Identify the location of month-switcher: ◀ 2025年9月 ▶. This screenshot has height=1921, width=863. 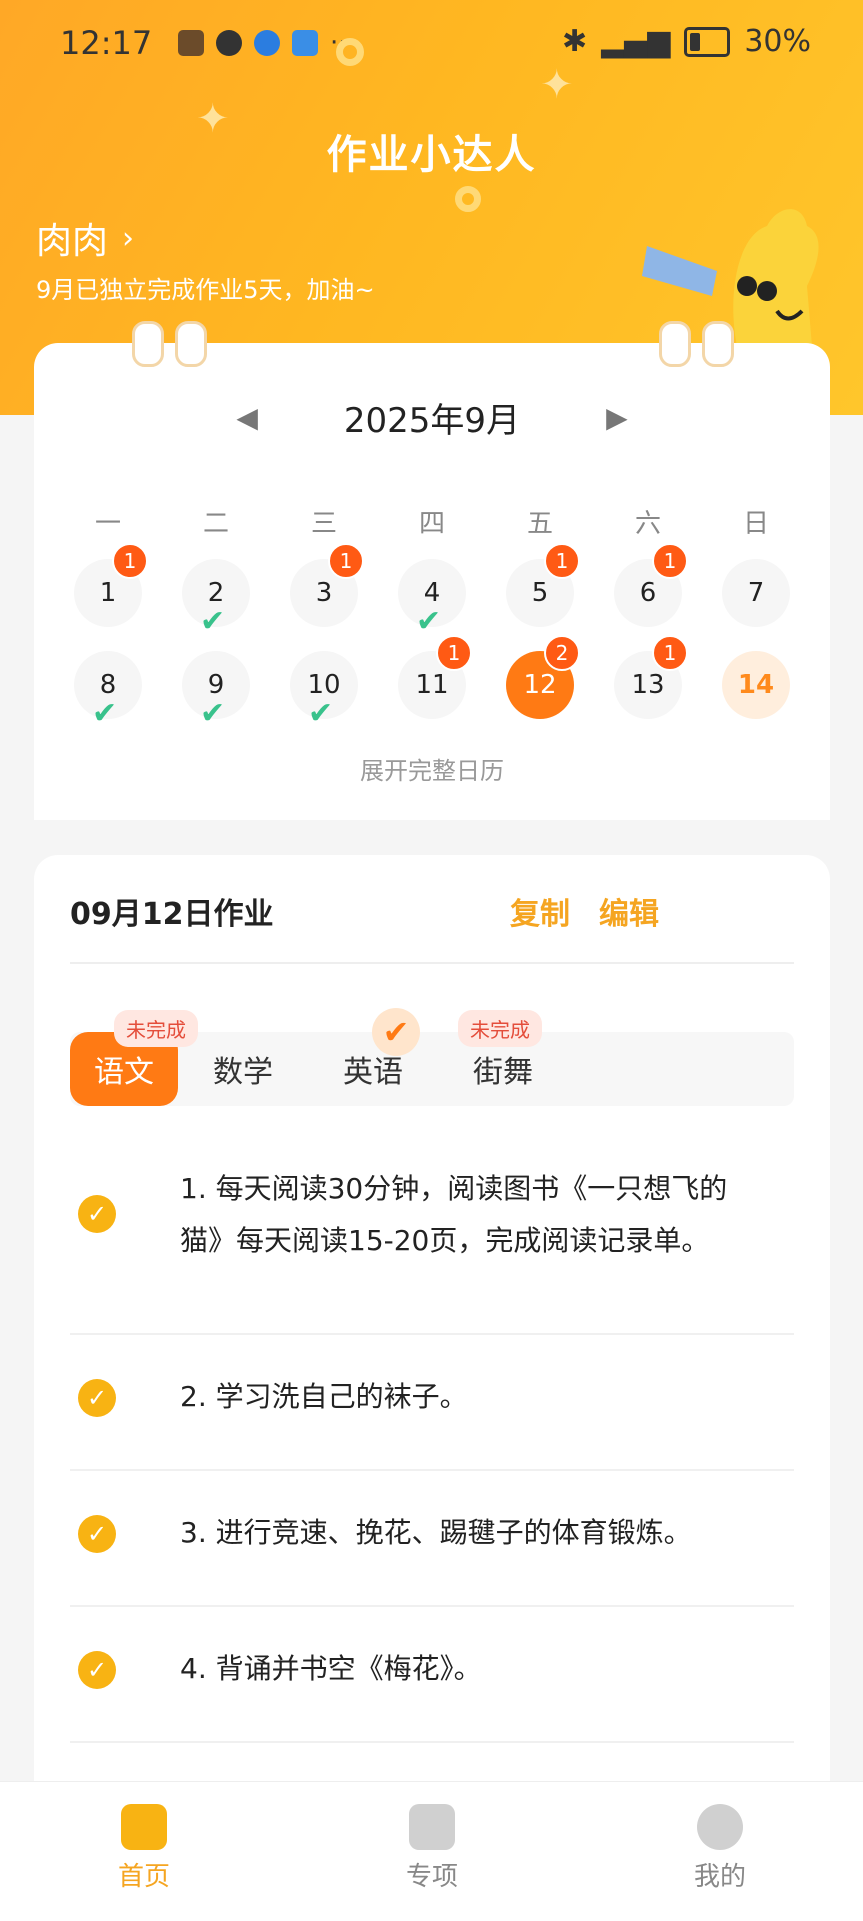
(432, 417).